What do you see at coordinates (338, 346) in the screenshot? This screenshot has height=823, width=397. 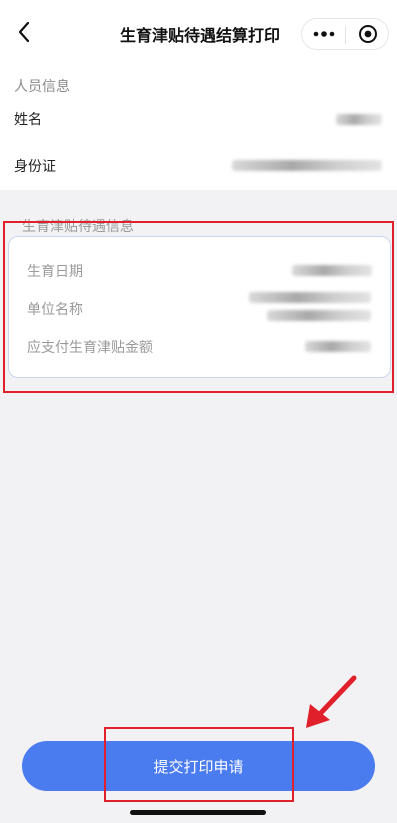 I see `subsidy-amount-value-blurred` at bounding box center [338, 346].